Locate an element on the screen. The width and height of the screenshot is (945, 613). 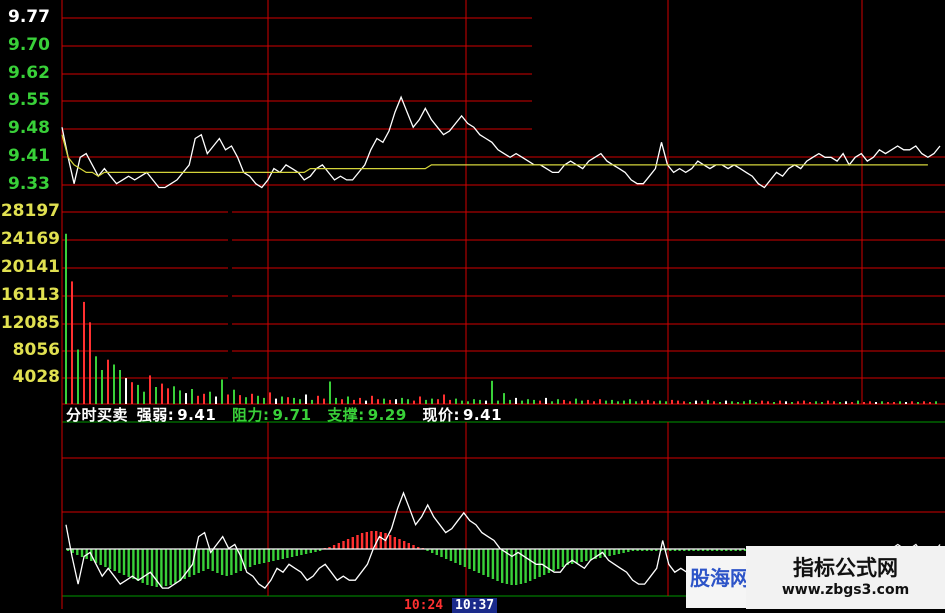
watermark-partial: 股海网 is located at coordinates (716, 582).